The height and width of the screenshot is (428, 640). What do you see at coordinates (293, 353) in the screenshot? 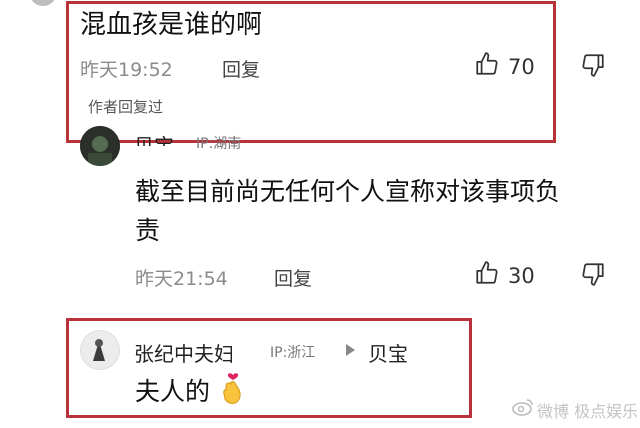
I see `ip-location: IP:浙江` at bounding box center [293, 353].